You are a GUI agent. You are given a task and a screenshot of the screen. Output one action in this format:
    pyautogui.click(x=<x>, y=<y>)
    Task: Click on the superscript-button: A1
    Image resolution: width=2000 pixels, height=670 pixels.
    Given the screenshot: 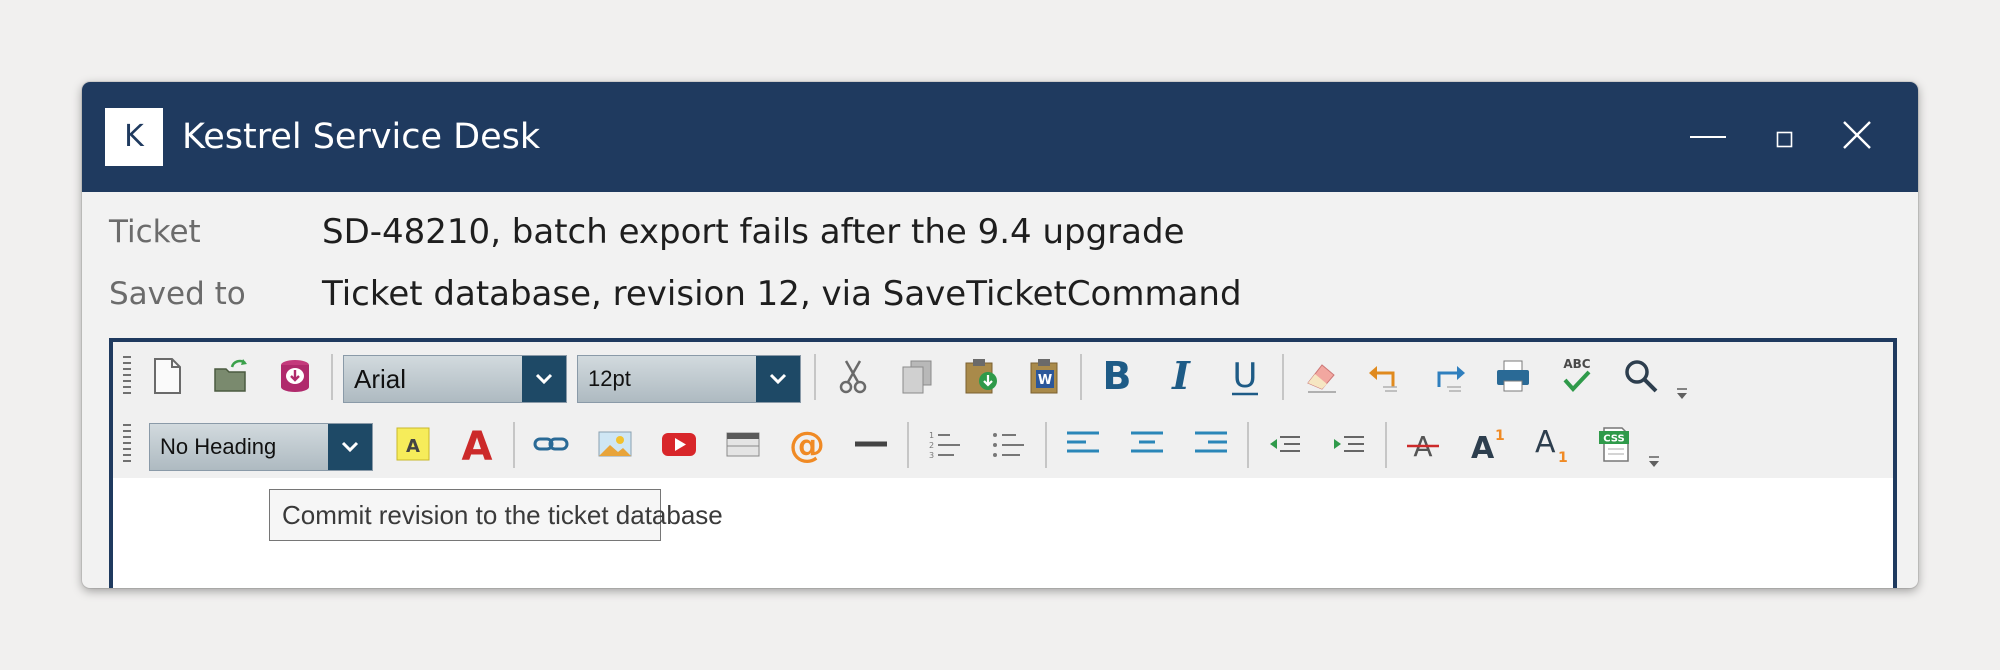 What is the action you would take?
    pyautogui.click(x=1487, y=444)
    